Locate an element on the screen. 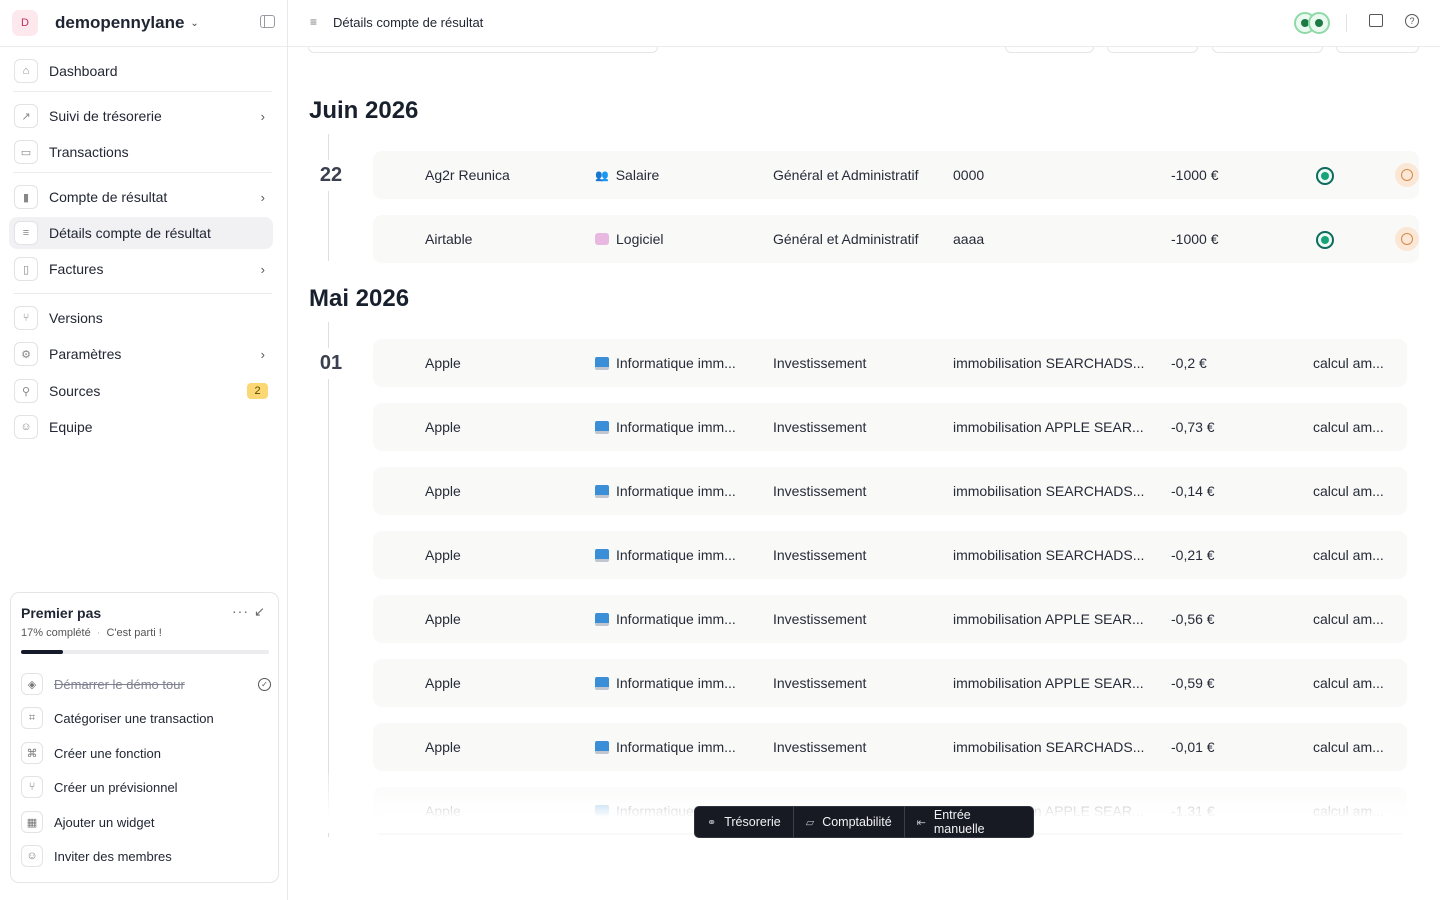 The width and height of the screenshot is (1440, 900). sidebar-item-equipe: ☺ Equipe is located at coordinates (141, 427).